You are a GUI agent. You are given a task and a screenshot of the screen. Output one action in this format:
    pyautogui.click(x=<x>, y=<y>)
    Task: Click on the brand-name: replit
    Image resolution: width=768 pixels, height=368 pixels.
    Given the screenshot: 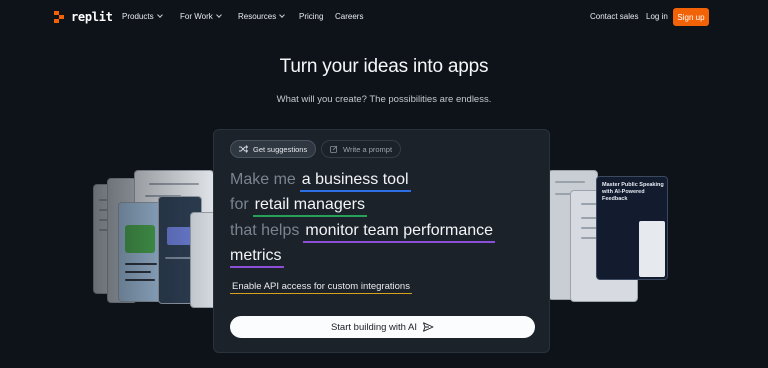 What is the action you would take?
    pyautogui.click(x=92, y=17)
    